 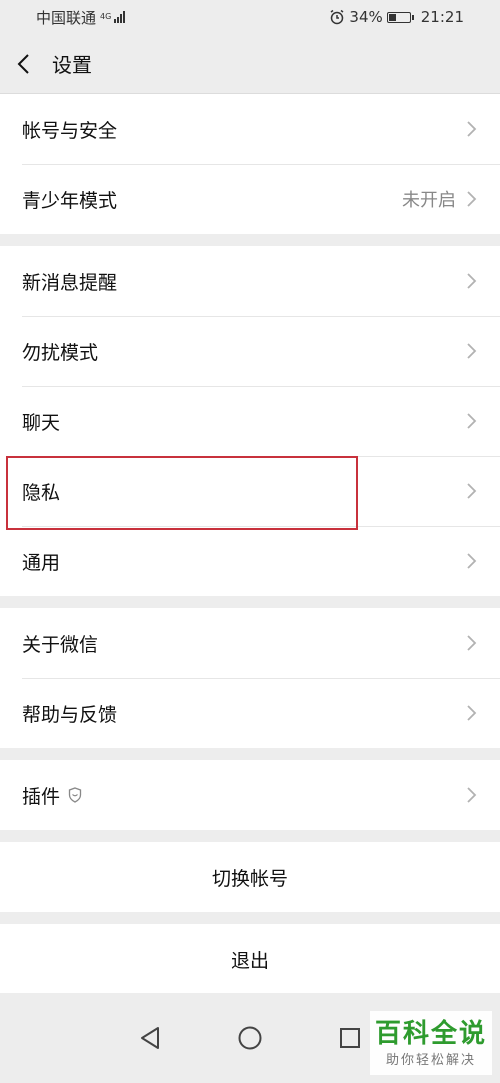 What do you see at coordinates (430, 1060) in the screenshot?
I see `watermark-sub-text: 助你轻松解决` at bounding box center [430, 1060].